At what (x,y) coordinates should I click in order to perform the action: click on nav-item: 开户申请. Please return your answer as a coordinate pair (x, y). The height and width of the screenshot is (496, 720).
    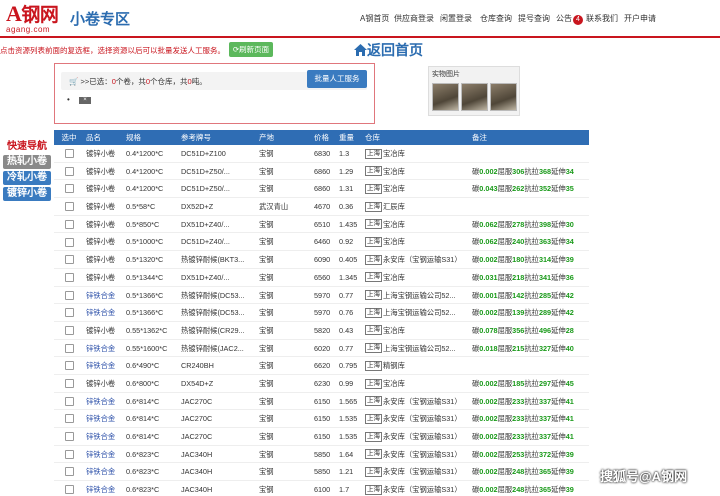
    Looking at the image, I should click on (642, 19).